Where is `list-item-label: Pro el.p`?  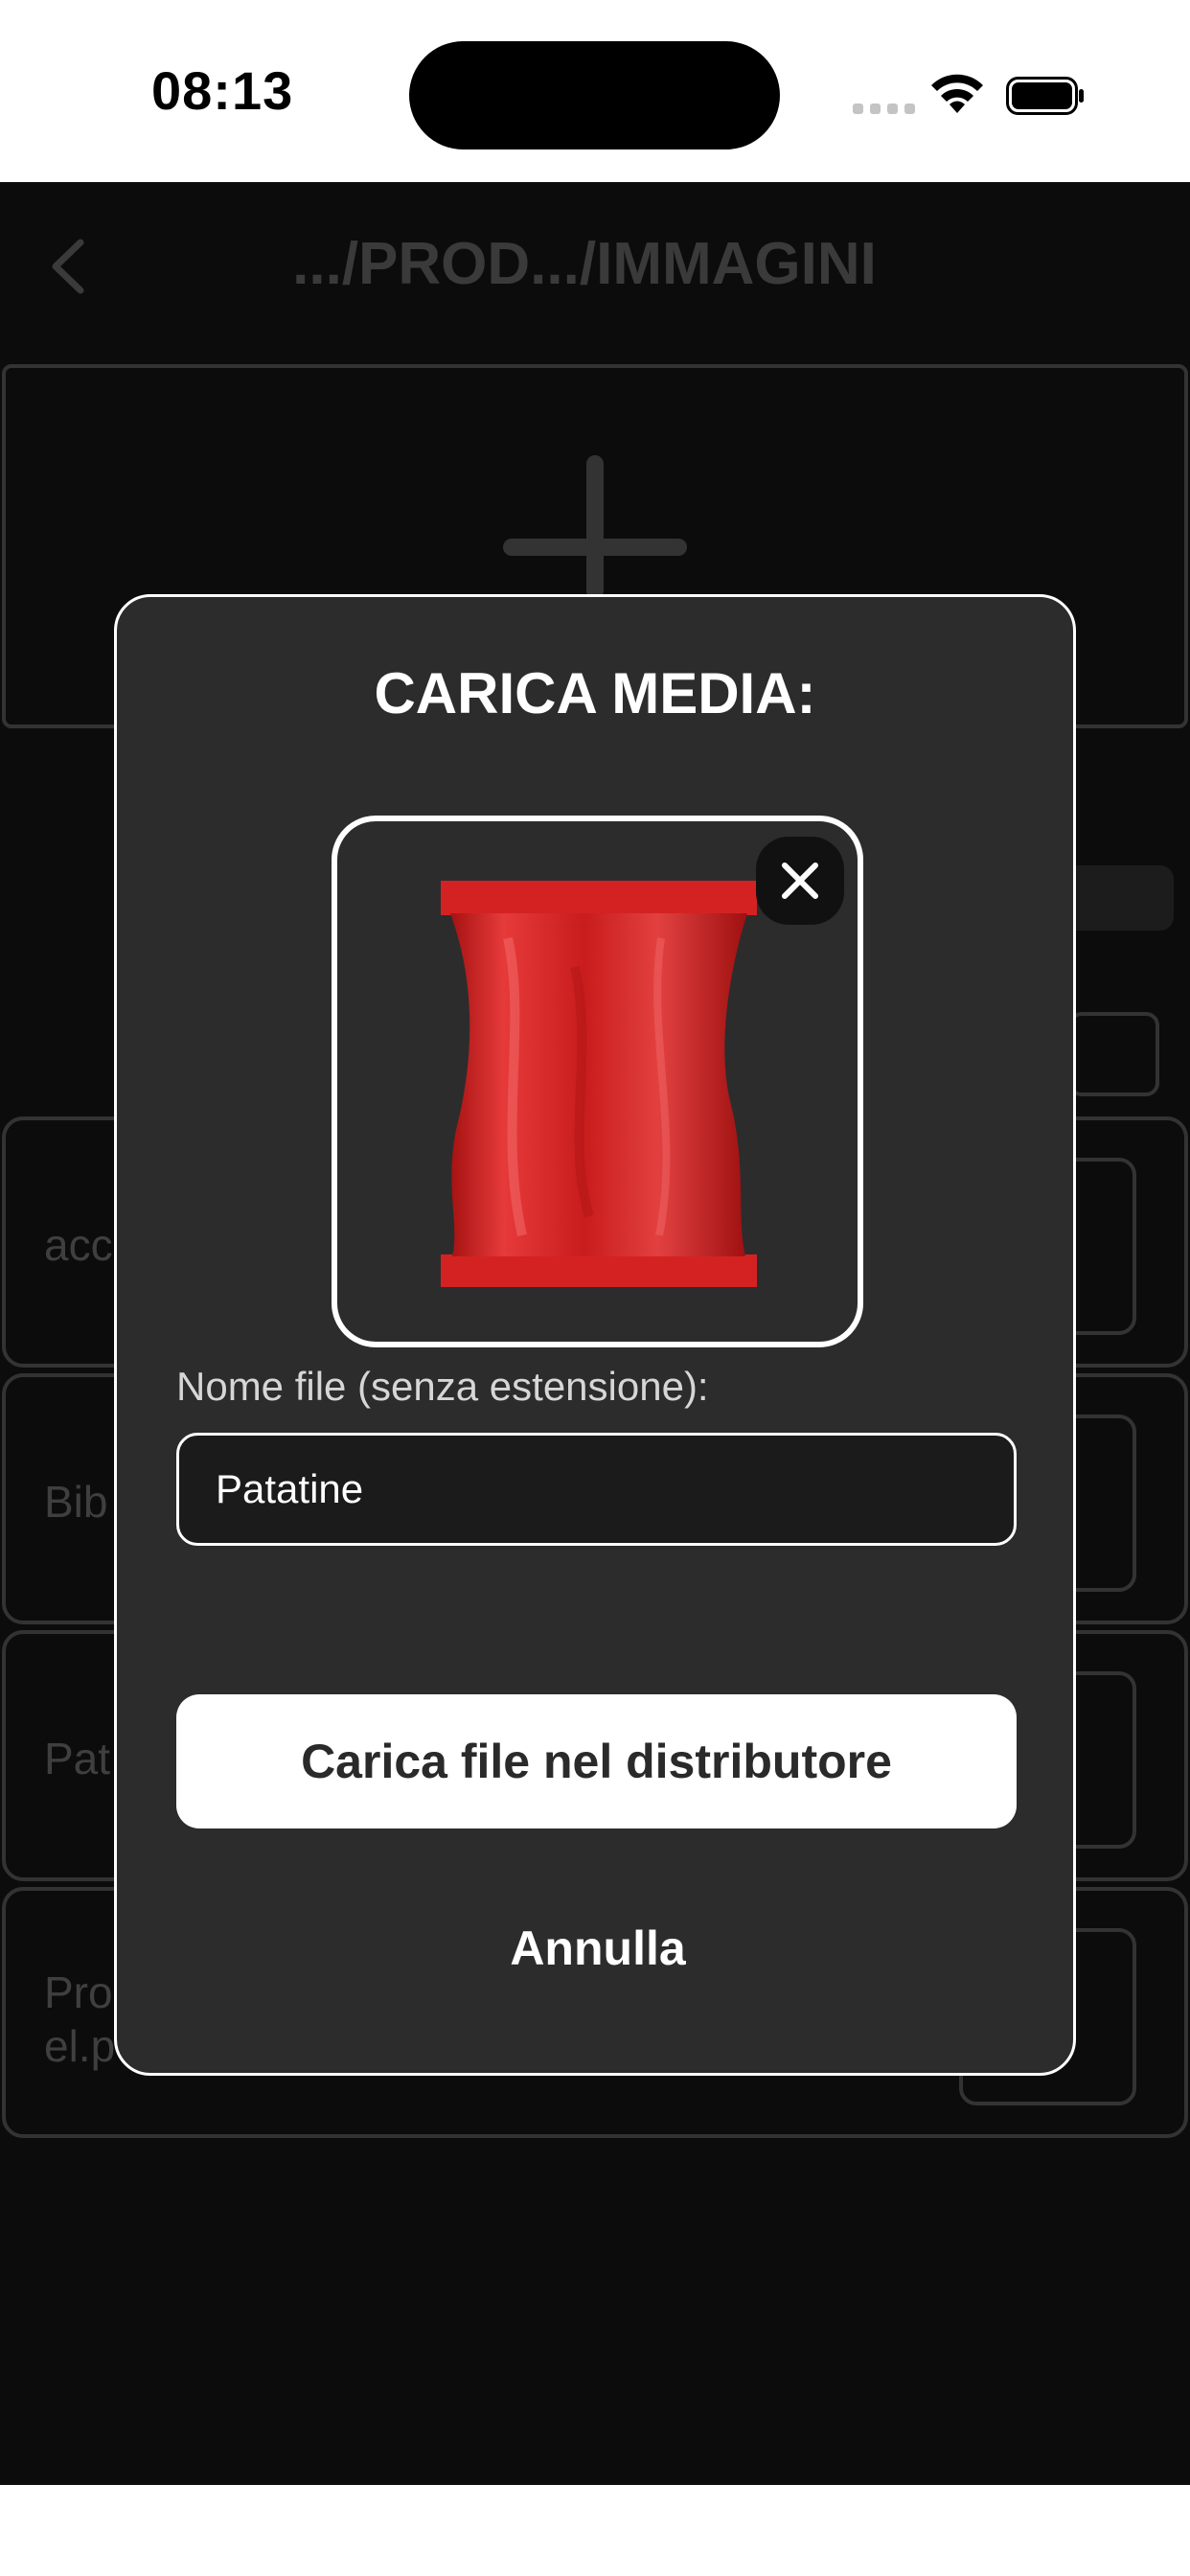
list-item-label: Pro el.p is located at coordinates (80, 2019).